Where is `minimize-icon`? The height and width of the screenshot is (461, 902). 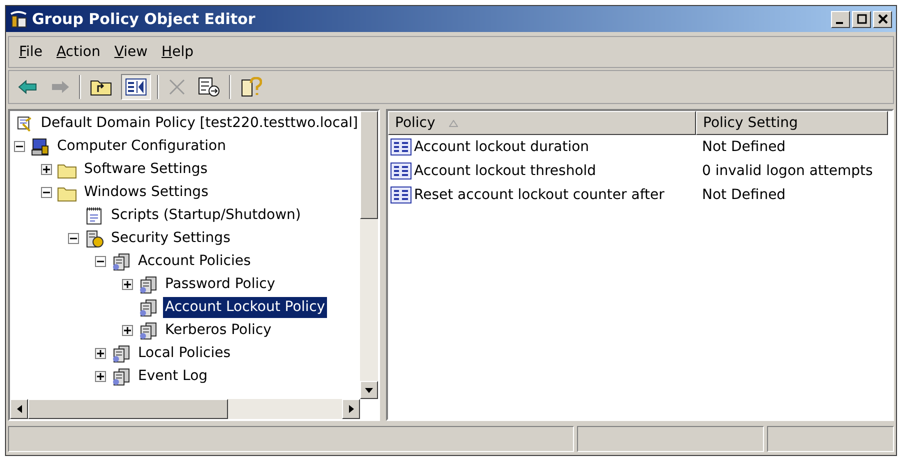 minimize-icon is located at coordinates (839, 23).